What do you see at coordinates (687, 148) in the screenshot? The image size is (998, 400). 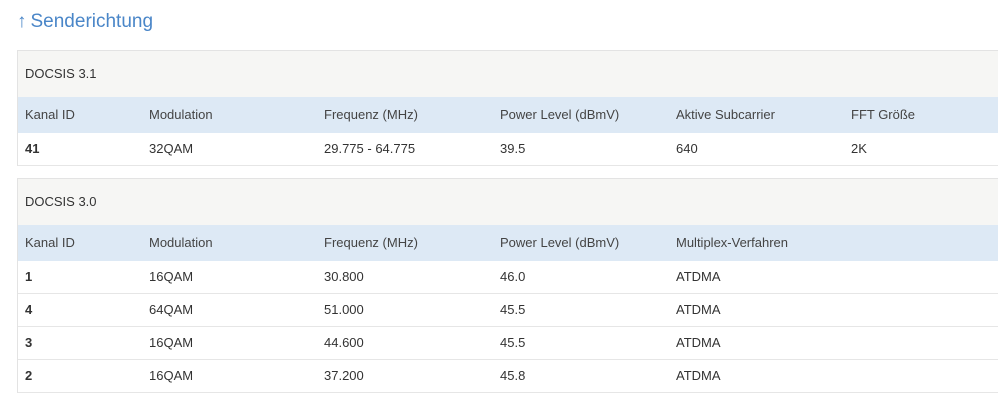 I see `cell-aktive-subcarrier: 640` at bounding box center [687, 148].